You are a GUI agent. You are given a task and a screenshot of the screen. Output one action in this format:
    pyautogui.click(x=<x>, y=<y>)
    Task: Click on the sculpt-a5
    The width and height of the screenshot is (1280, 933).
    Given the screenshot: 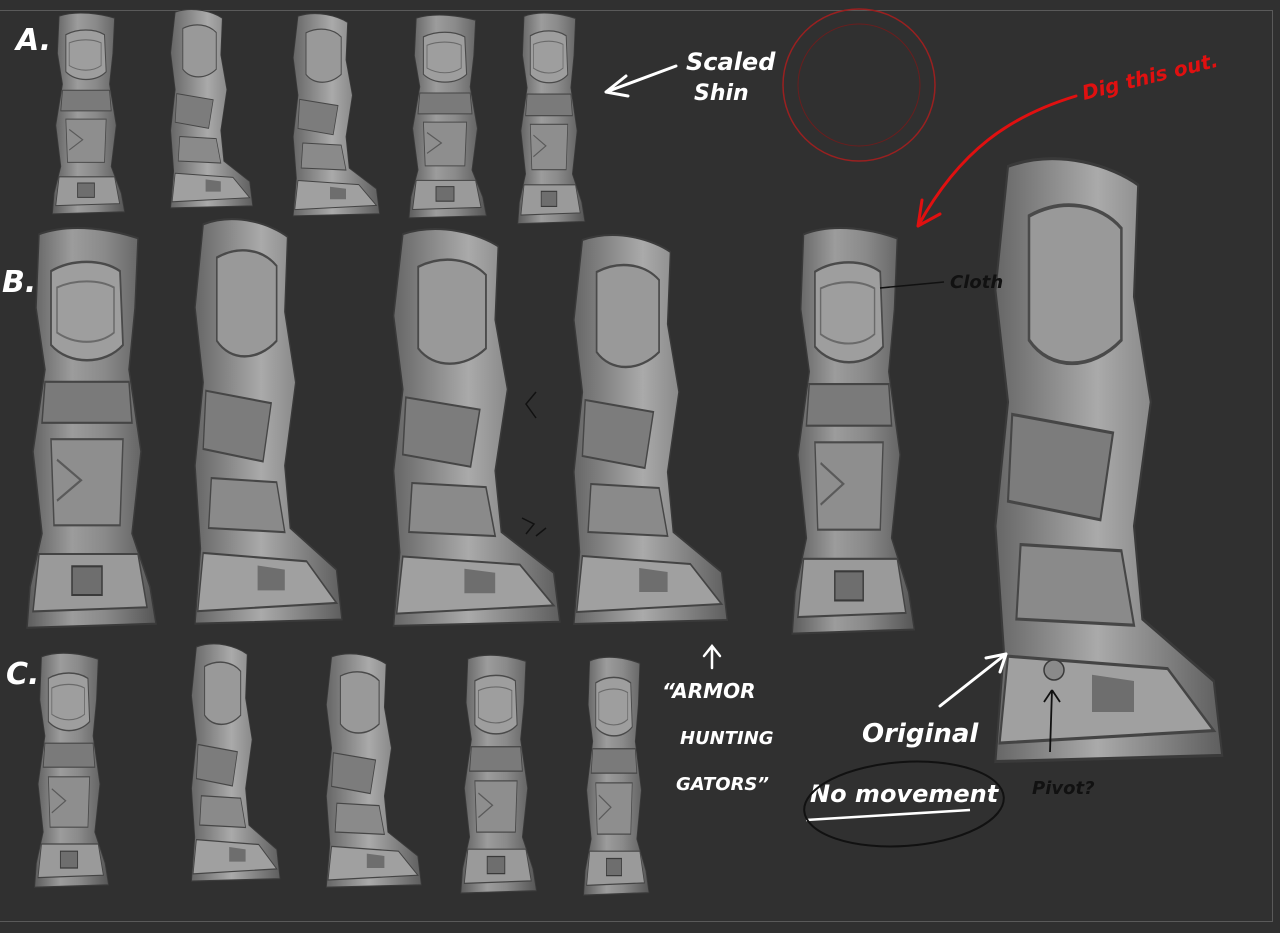 What is the action you would take?
    pyautogui.click(x=551, y=118)
    